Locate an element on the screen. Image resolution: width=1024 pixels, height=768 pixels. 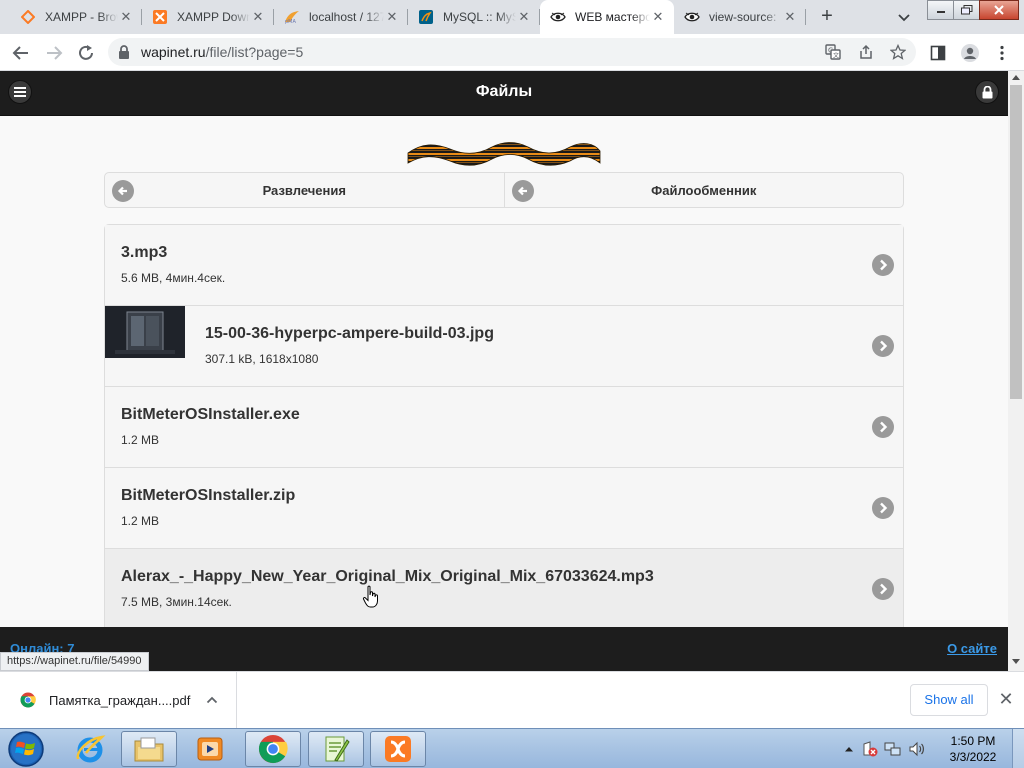
taskbar-notepad-plus-plus is located at coordinates (336, 749).